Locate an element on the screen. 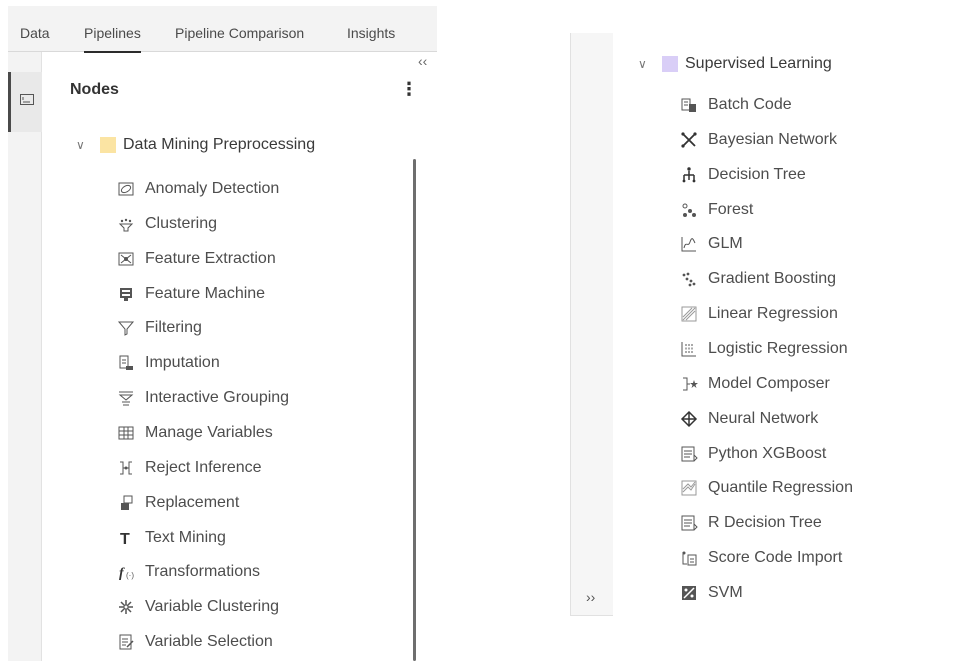 The height and width of the screenshot is (661, 968). variable-clustering-icon is located at coordinates (126, 607).